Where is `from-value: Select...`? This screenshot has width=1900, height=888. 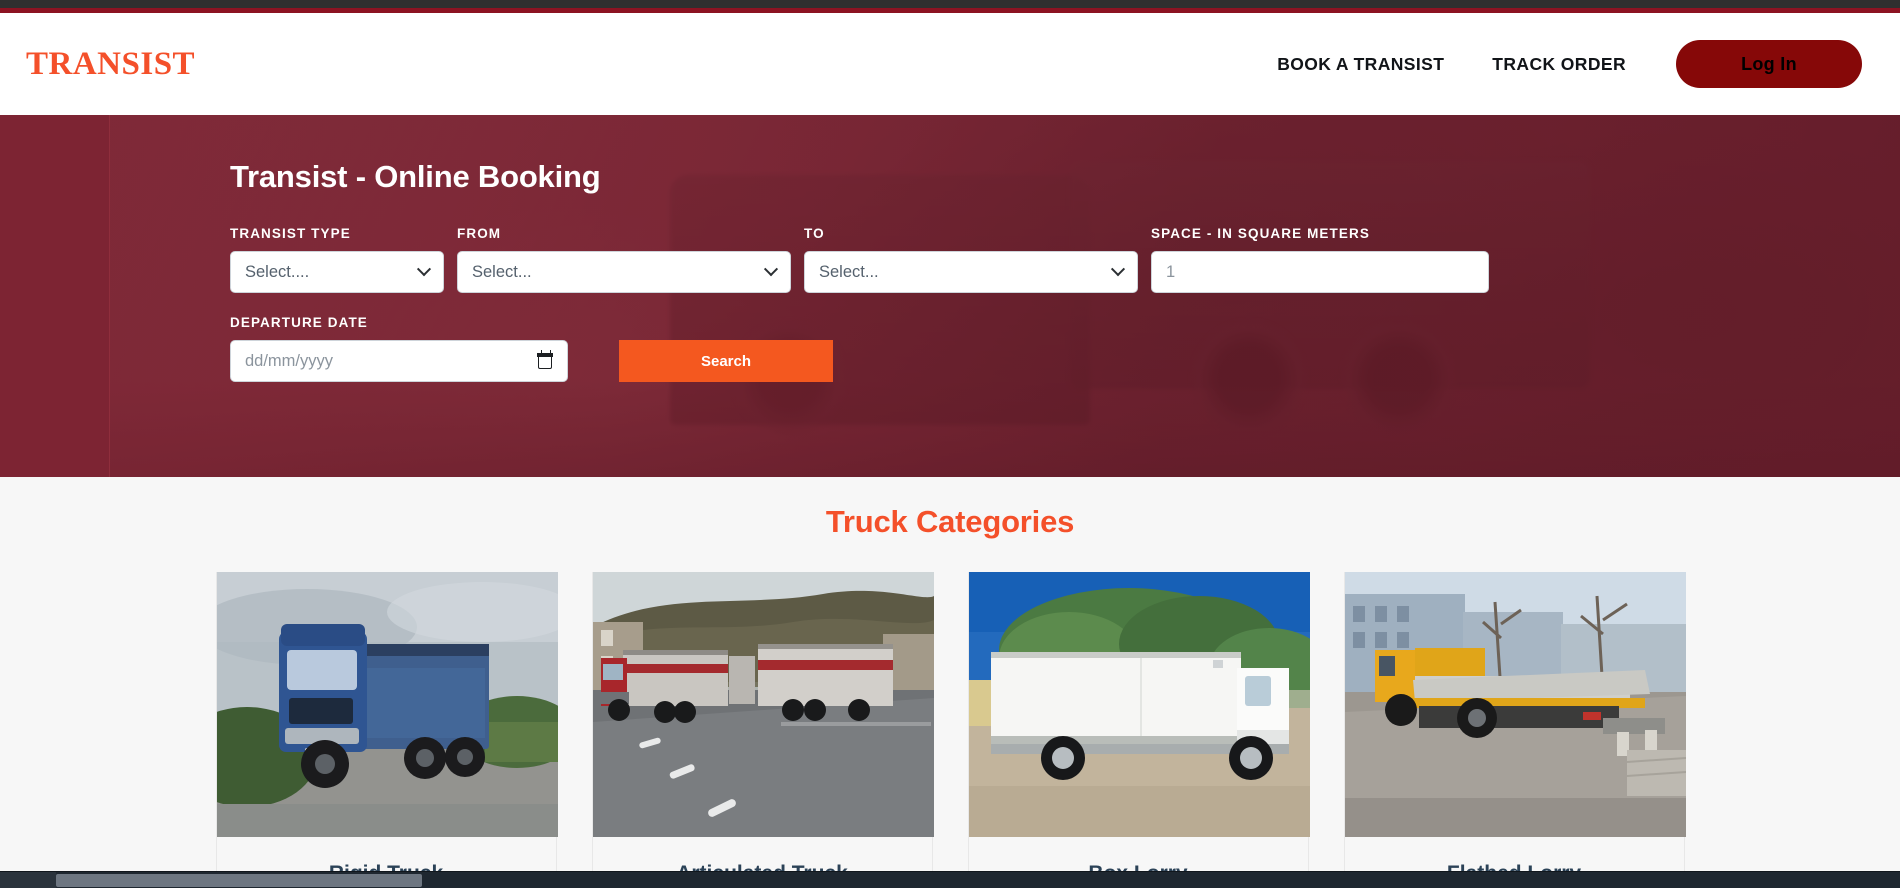
from-value: Select... is located at coordinates (502, 271).